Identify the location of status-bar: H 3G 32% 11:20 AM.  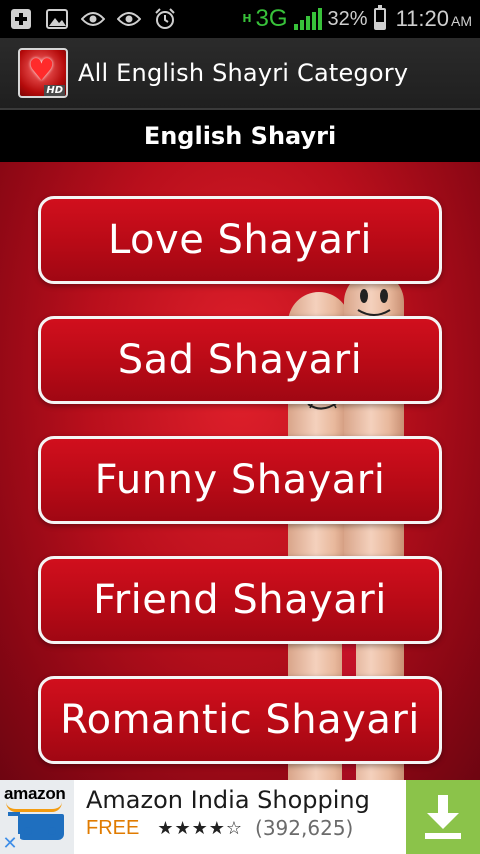
(240, 19).